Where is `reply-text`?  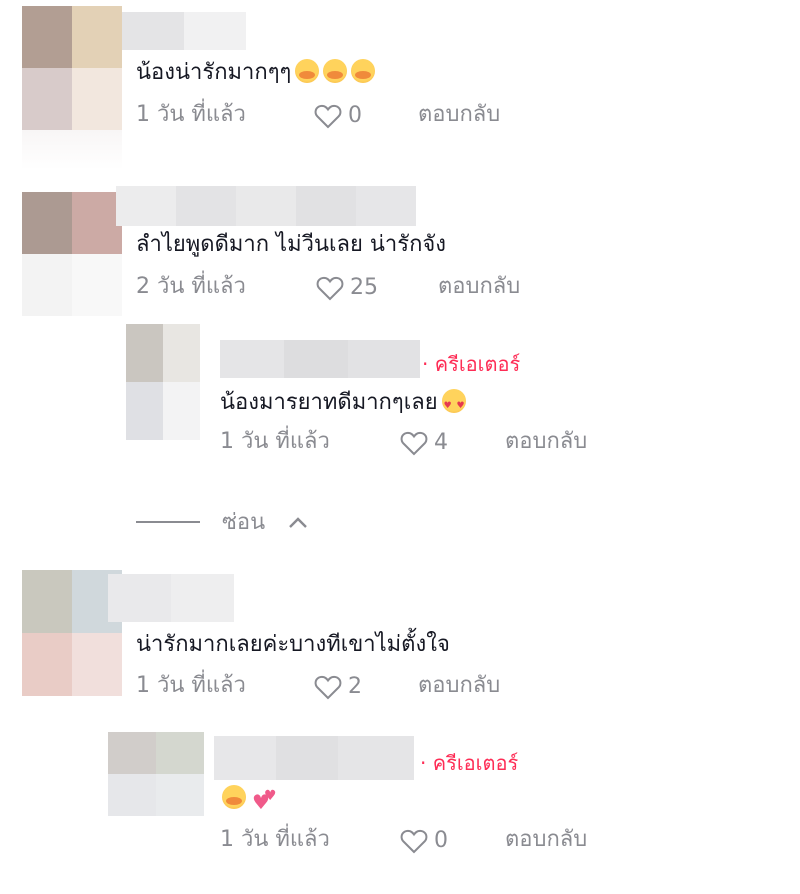 reply-text is located at coordinates (250, 799).